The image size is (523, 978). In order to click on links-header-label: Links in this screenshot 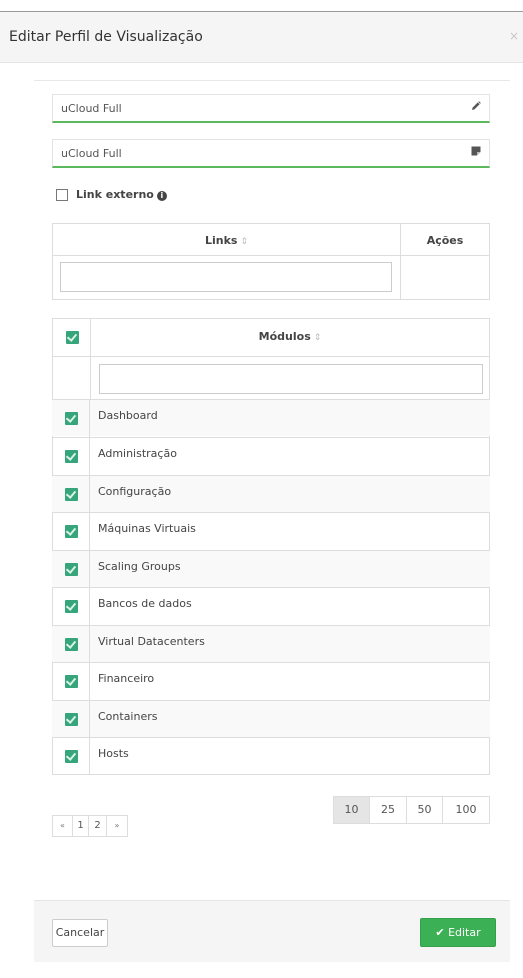, I will do `click(221, 240)`.